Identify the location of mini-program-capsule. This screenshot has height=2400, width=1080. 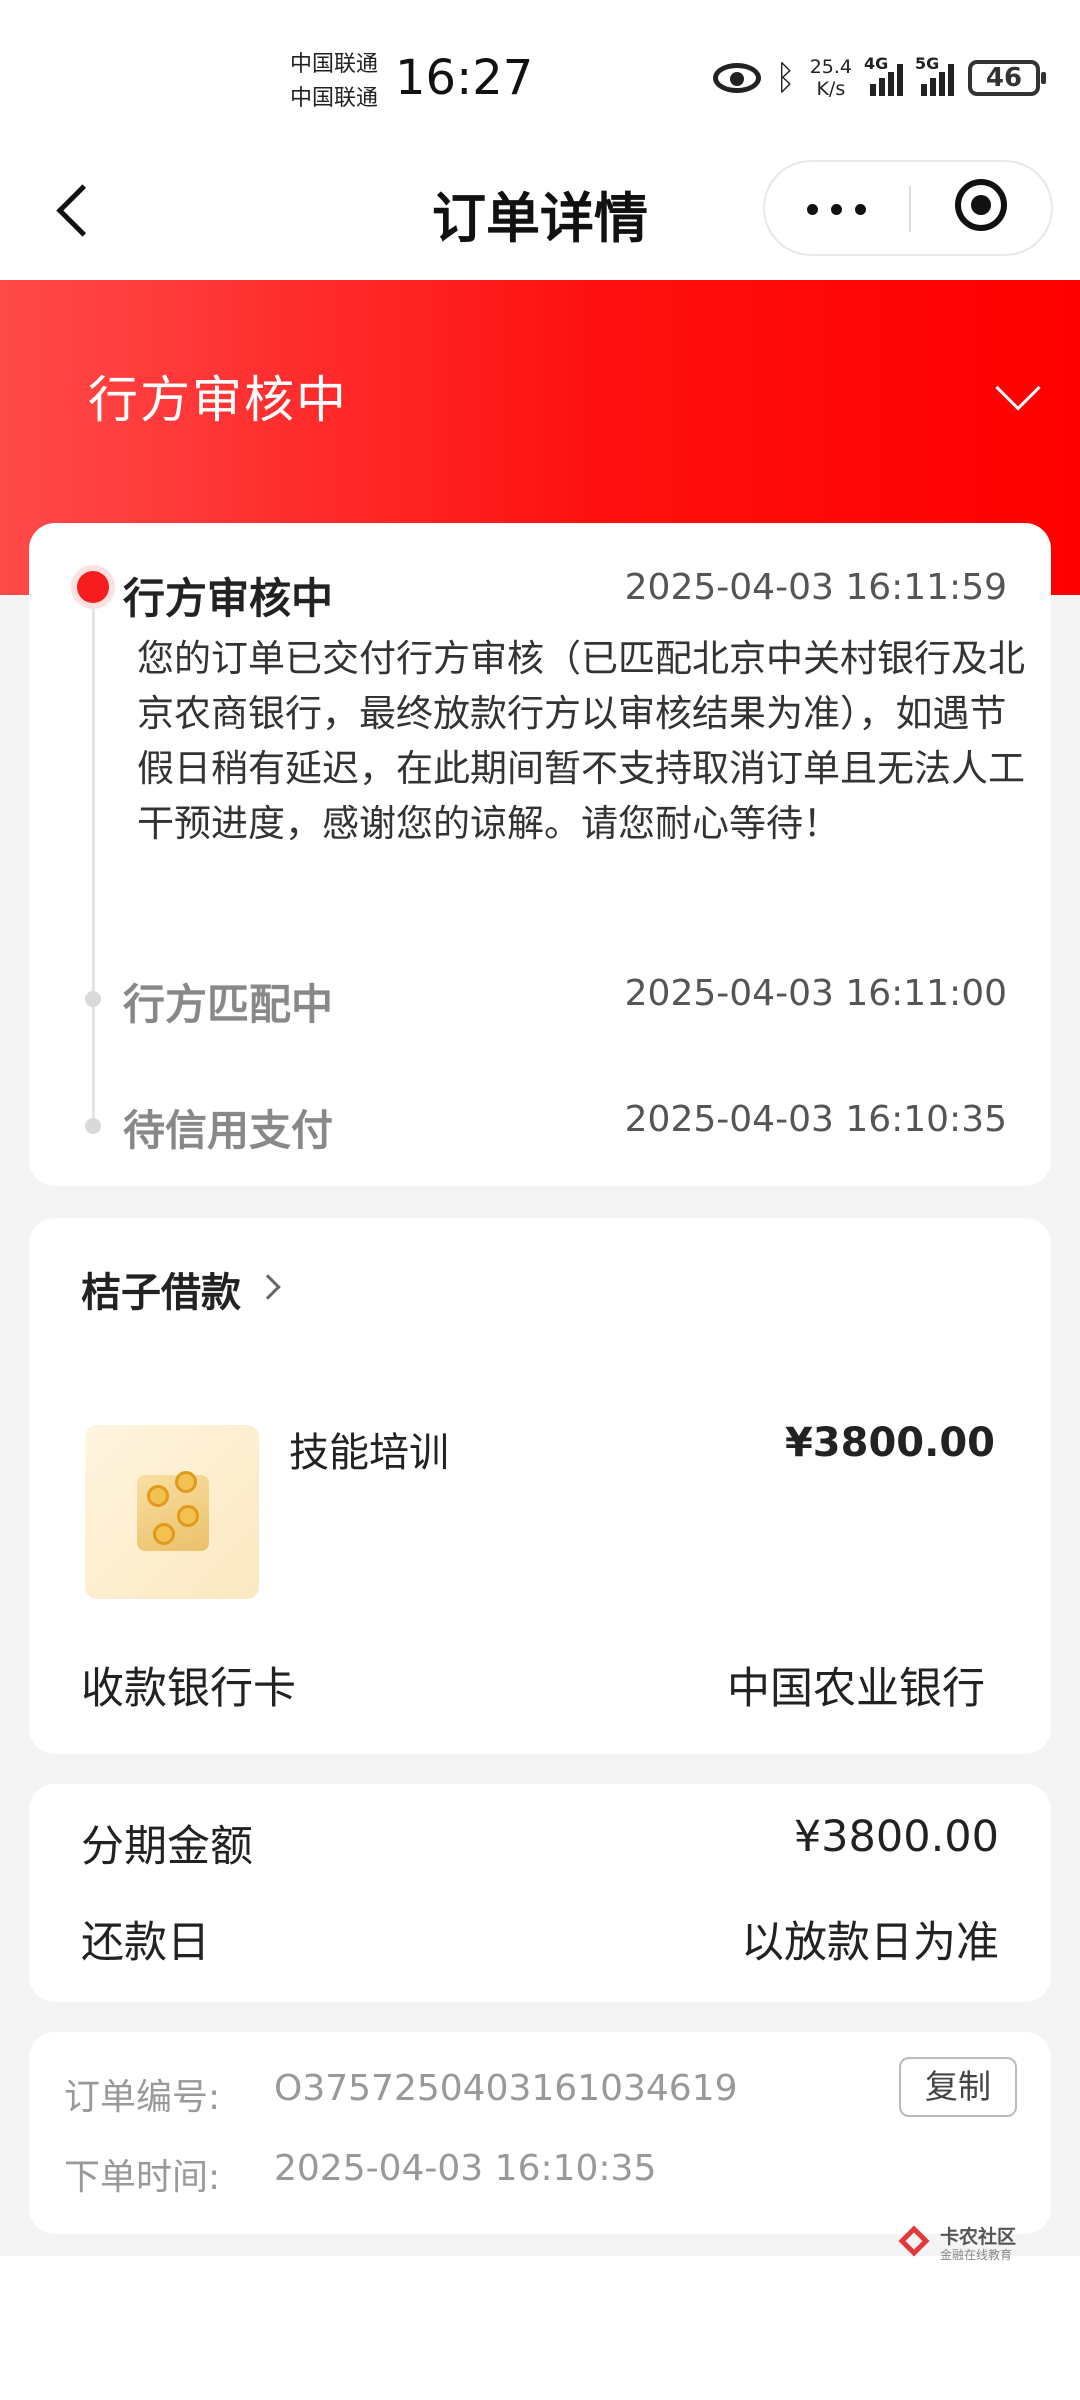
(908, 208).